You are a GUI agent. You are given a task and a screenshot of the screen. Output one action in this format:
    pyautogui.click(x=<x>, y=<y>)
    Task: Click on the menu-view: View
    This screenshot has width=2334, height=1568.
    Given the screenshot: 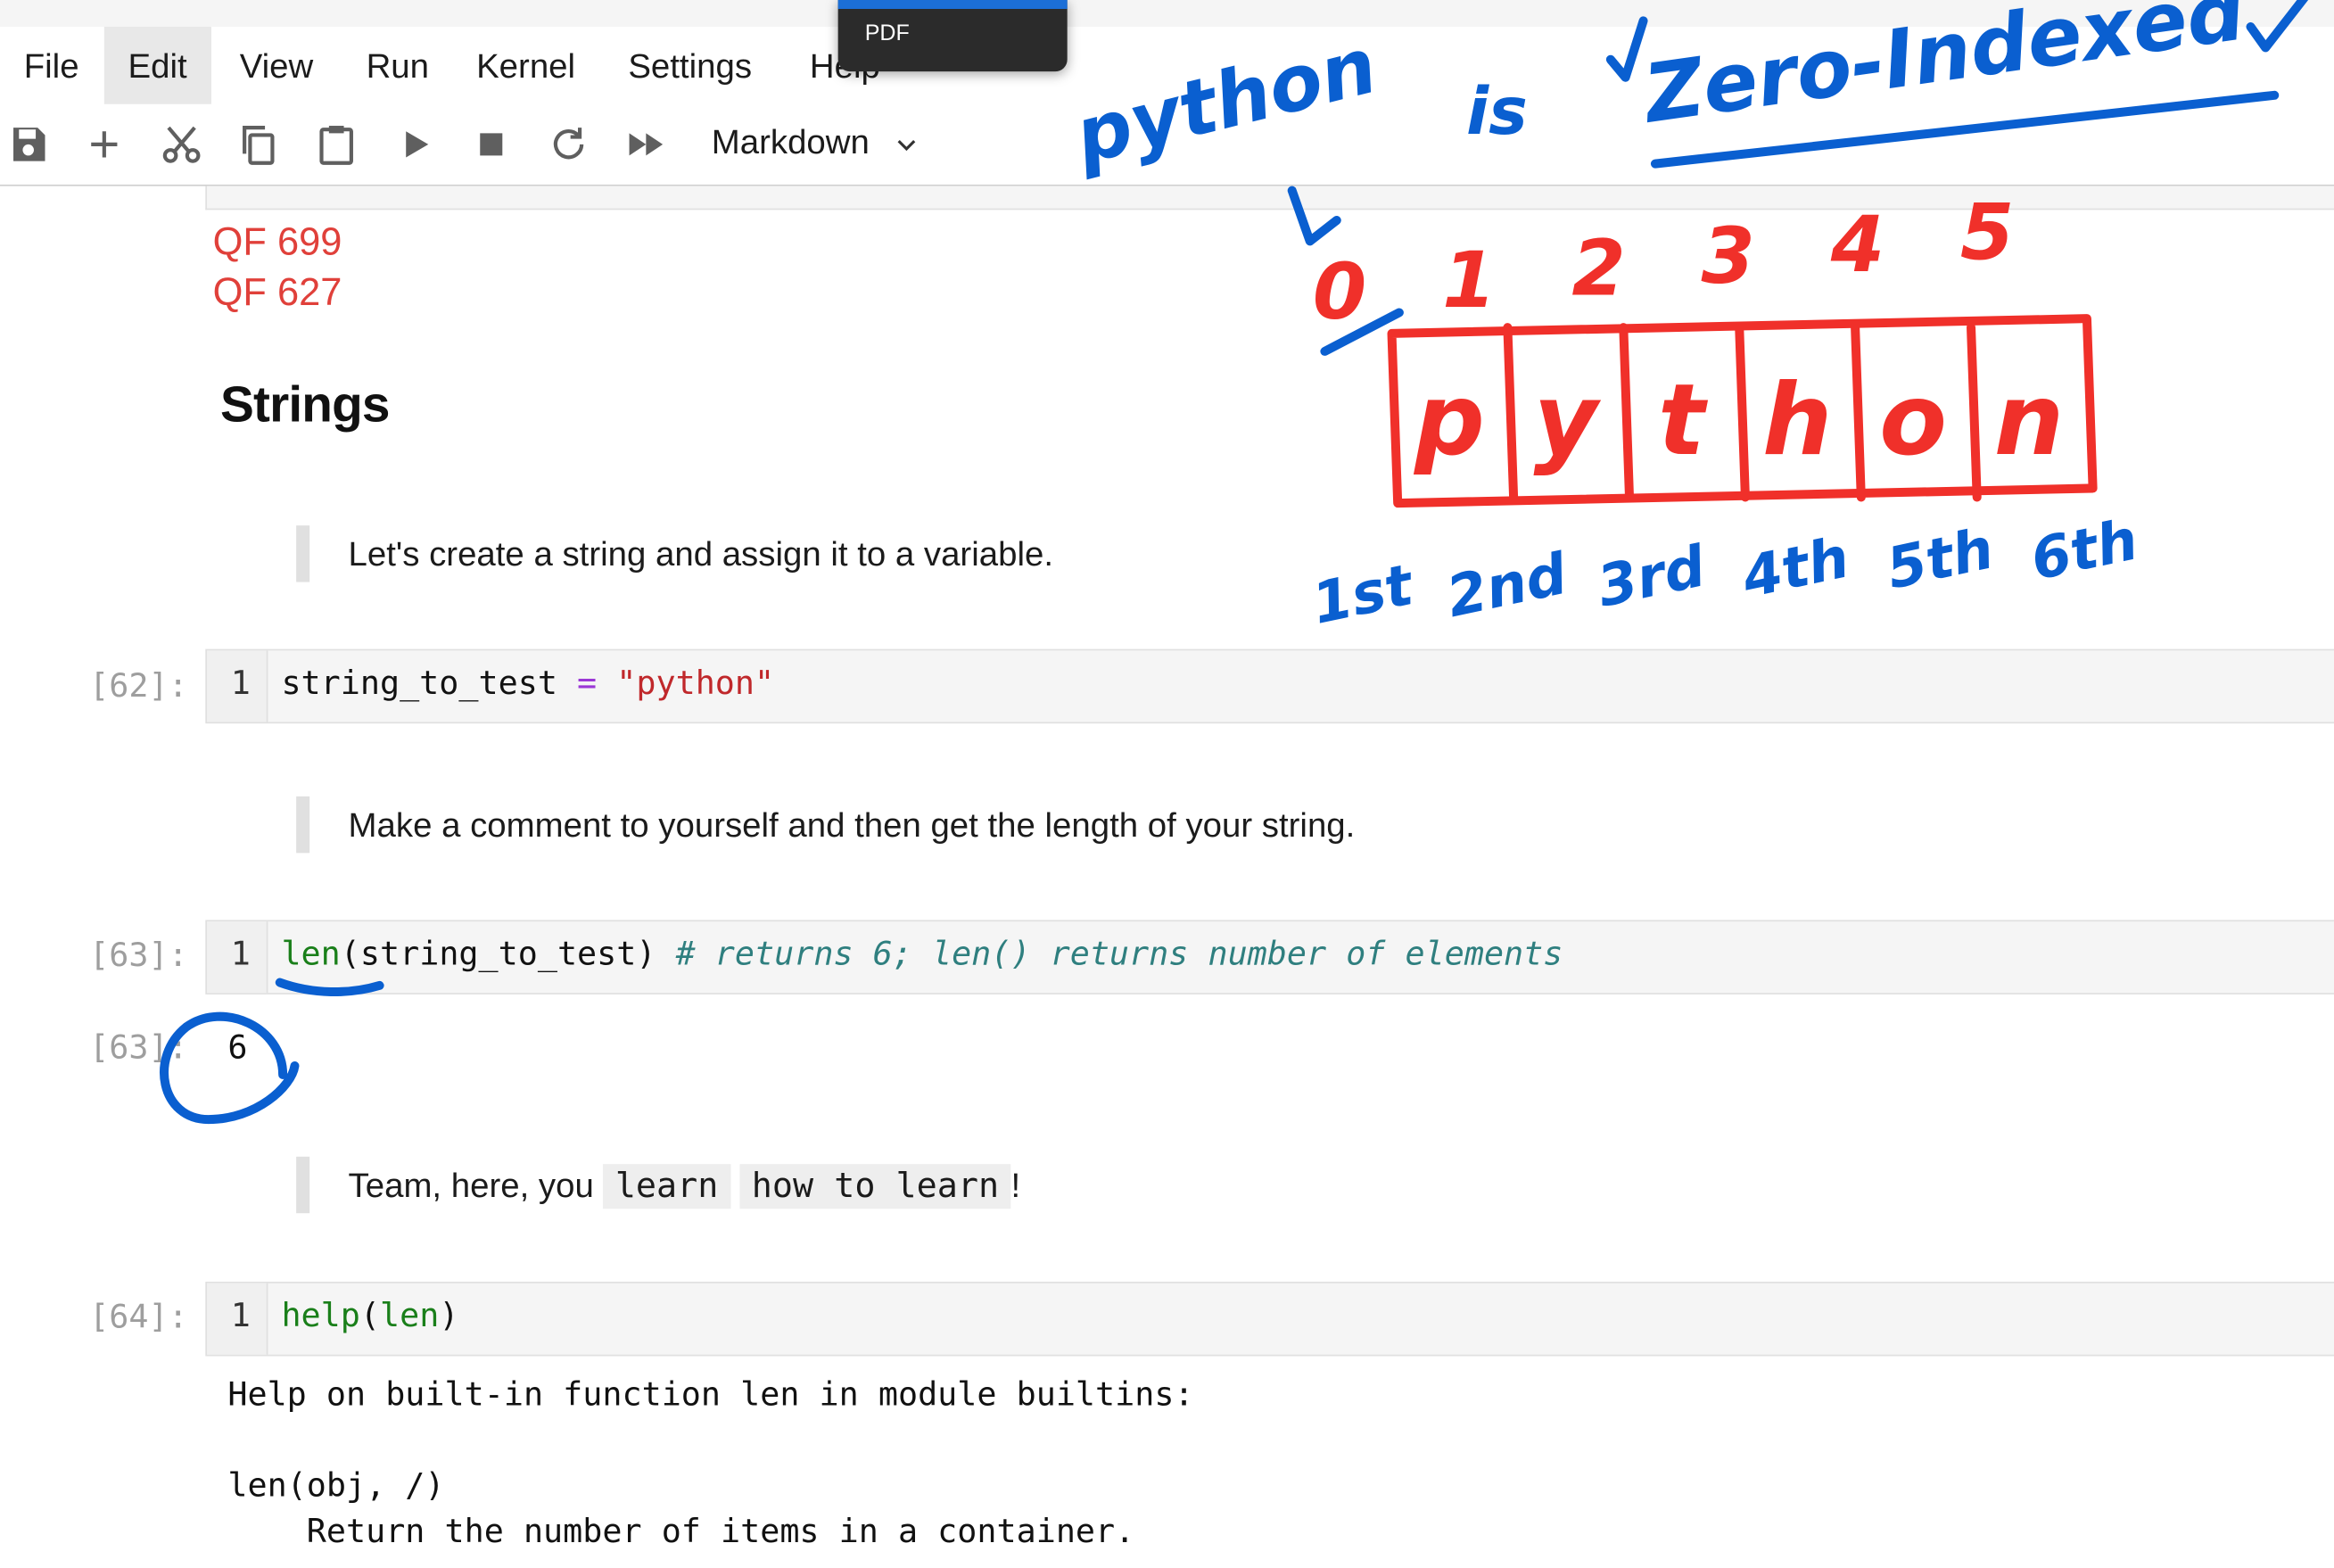 What is the action you would take?
    pyautogui.click(x=277, y=65)
    